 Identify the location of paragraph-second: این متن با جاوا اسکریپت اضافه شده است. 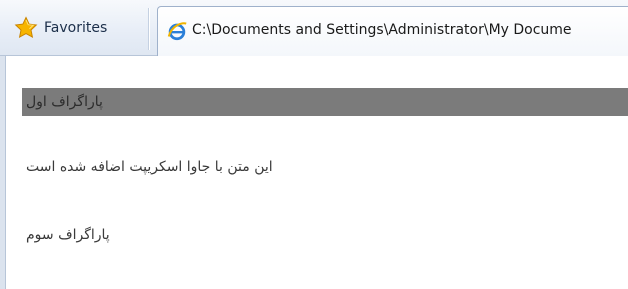
(325, 167).